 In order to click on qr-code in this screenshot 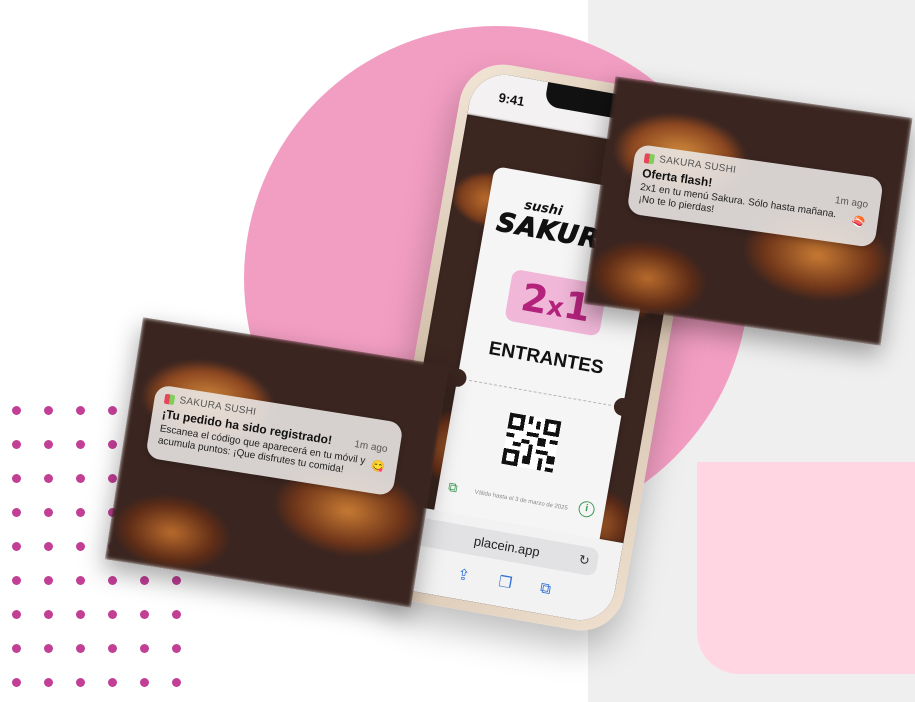, I will do `click(531, 442)`.